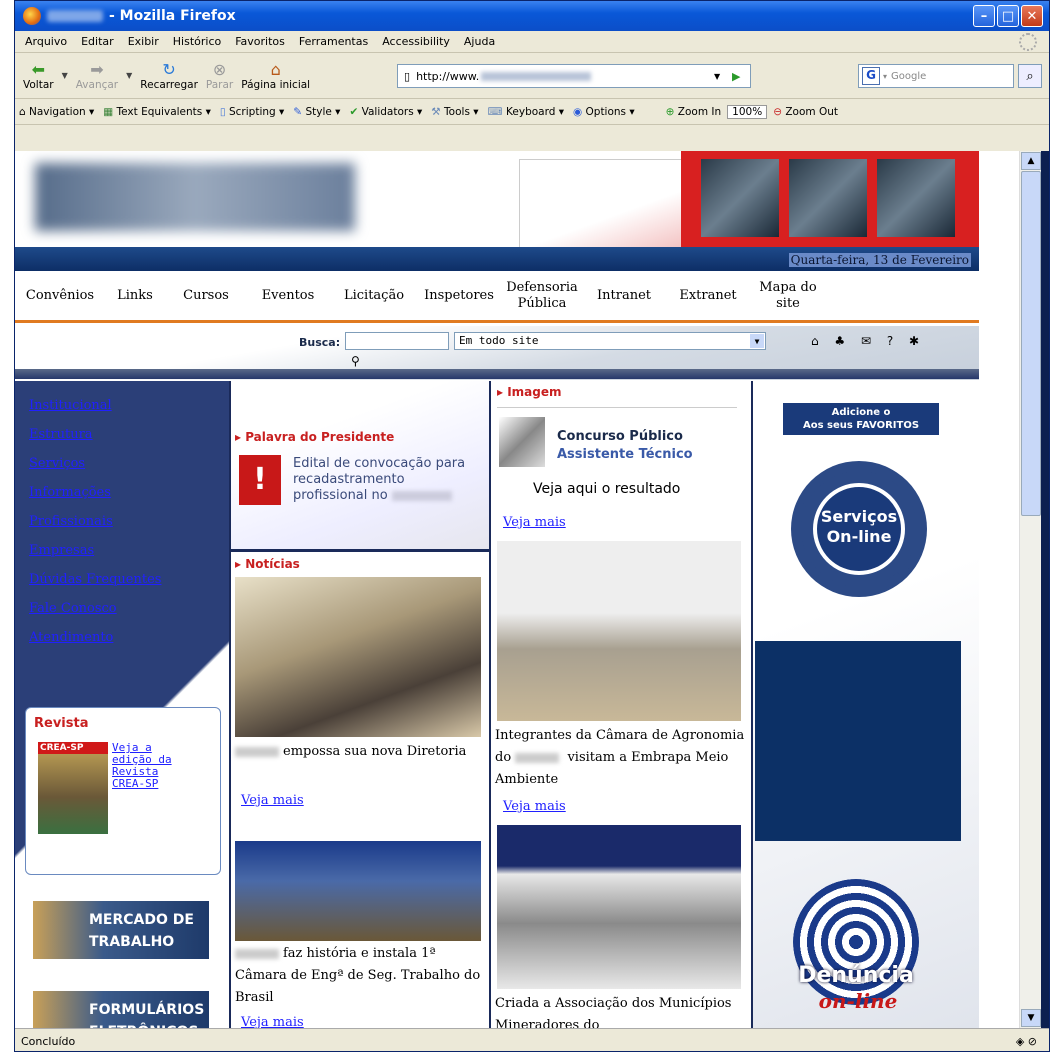 The image size is (1050, 1052). Describe the element at coordinates (620, 436) in the screenshot. I see `concurso-title: Concurso Público` at that location.